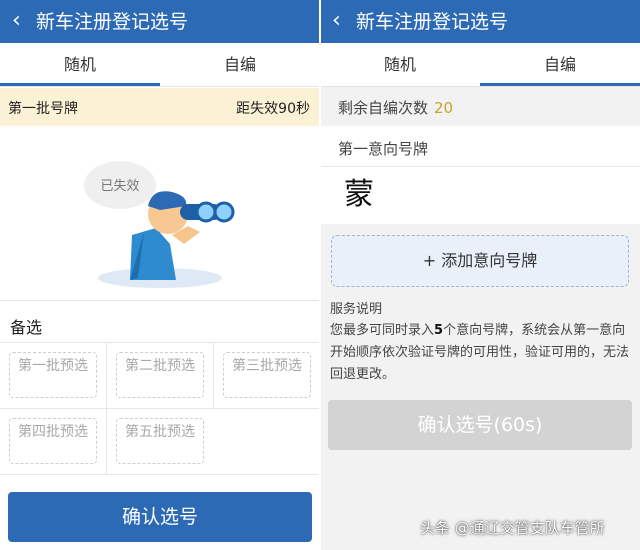 Image resolution: width=640 pixels, height=550 pixels. What do you see at coordinates (160, 441) in the screenshot?
I see `alternate-slot-5: 第五批预选` at bounding box center [160, 441].